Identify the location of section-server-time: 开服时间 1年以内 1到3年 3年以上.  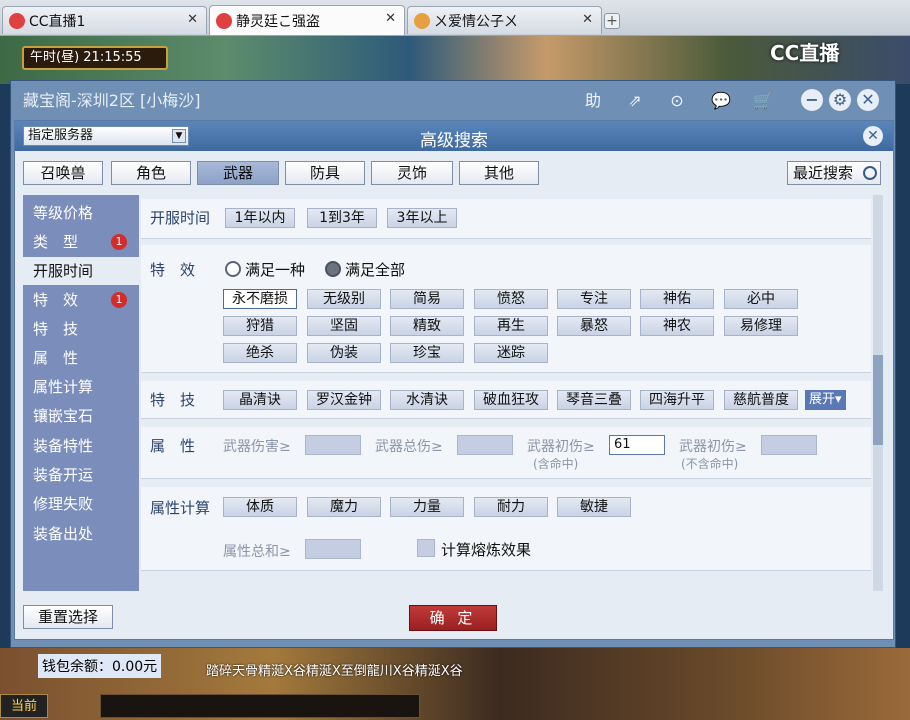
(506, 219).